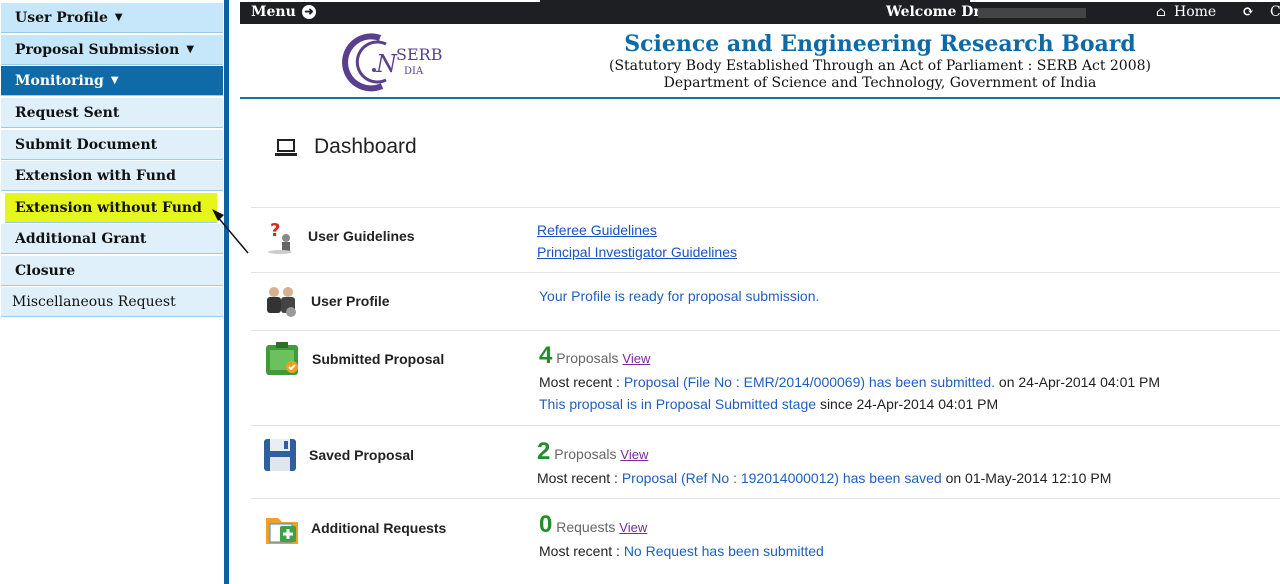 The width and height of the screenshot is (1280, 584). Describe the element at coordinates (546, 524) in the screenshot. I see `additional-count: 0` at that location.